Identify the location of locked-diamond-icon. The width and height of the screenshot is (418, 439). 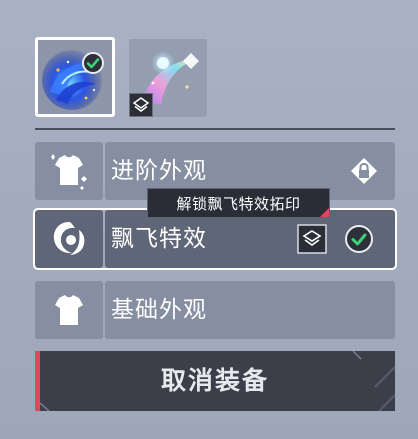
(364, 171).